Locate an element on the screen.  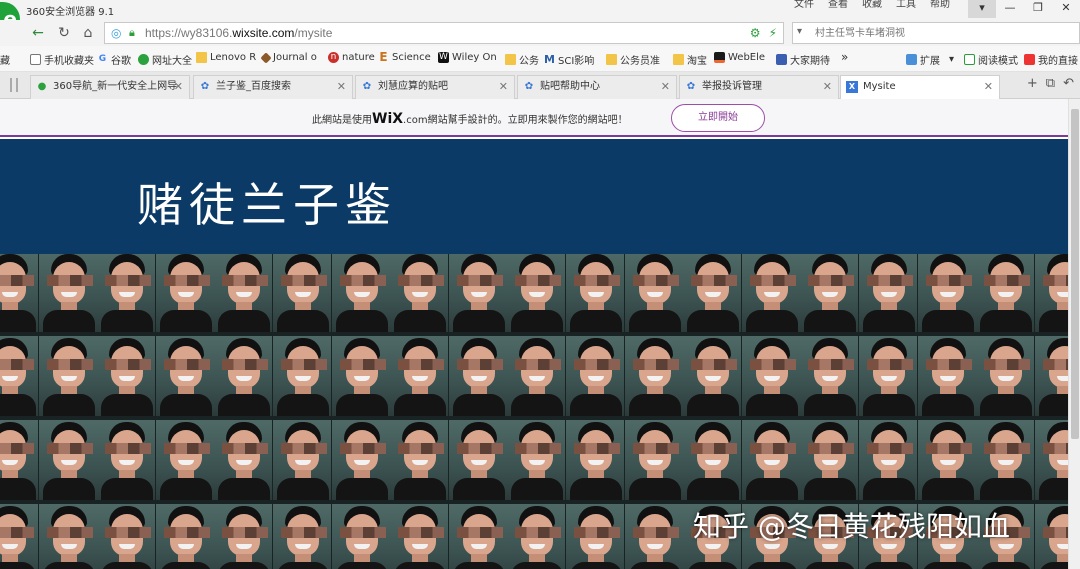
bookmark-item: M SCI影响 is located at coordinates (569, 59).